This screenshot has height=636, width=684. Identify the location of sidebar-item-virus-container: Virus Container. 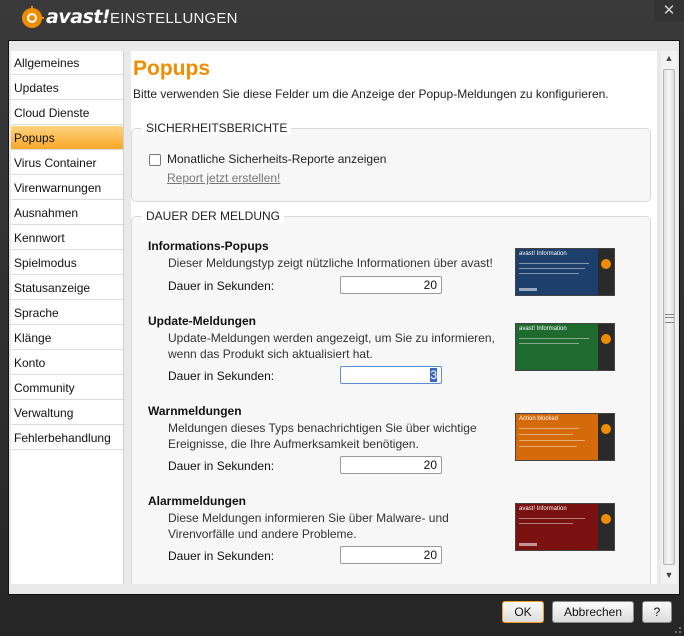
(67, 163).